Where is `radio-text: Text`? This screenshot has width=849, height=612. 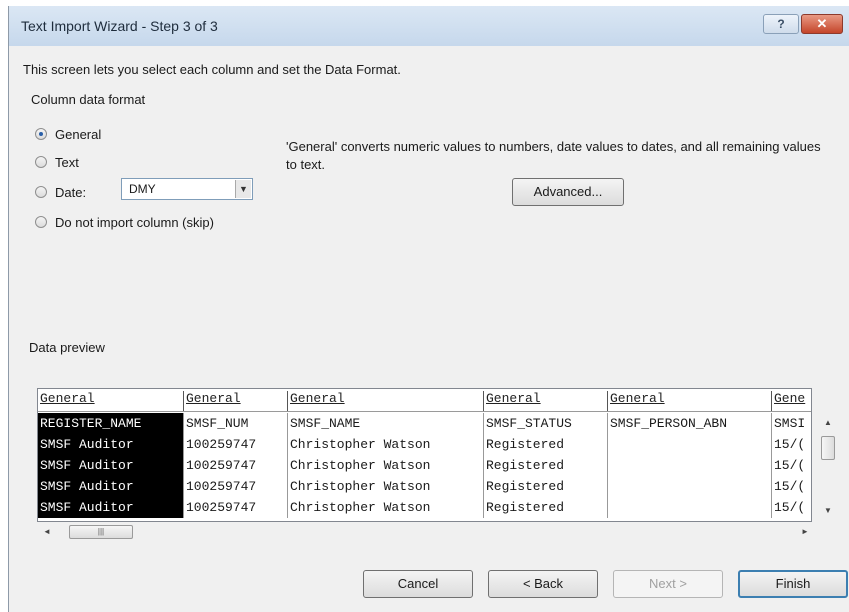 radio-text: Text is located at coordinates (57, 162).